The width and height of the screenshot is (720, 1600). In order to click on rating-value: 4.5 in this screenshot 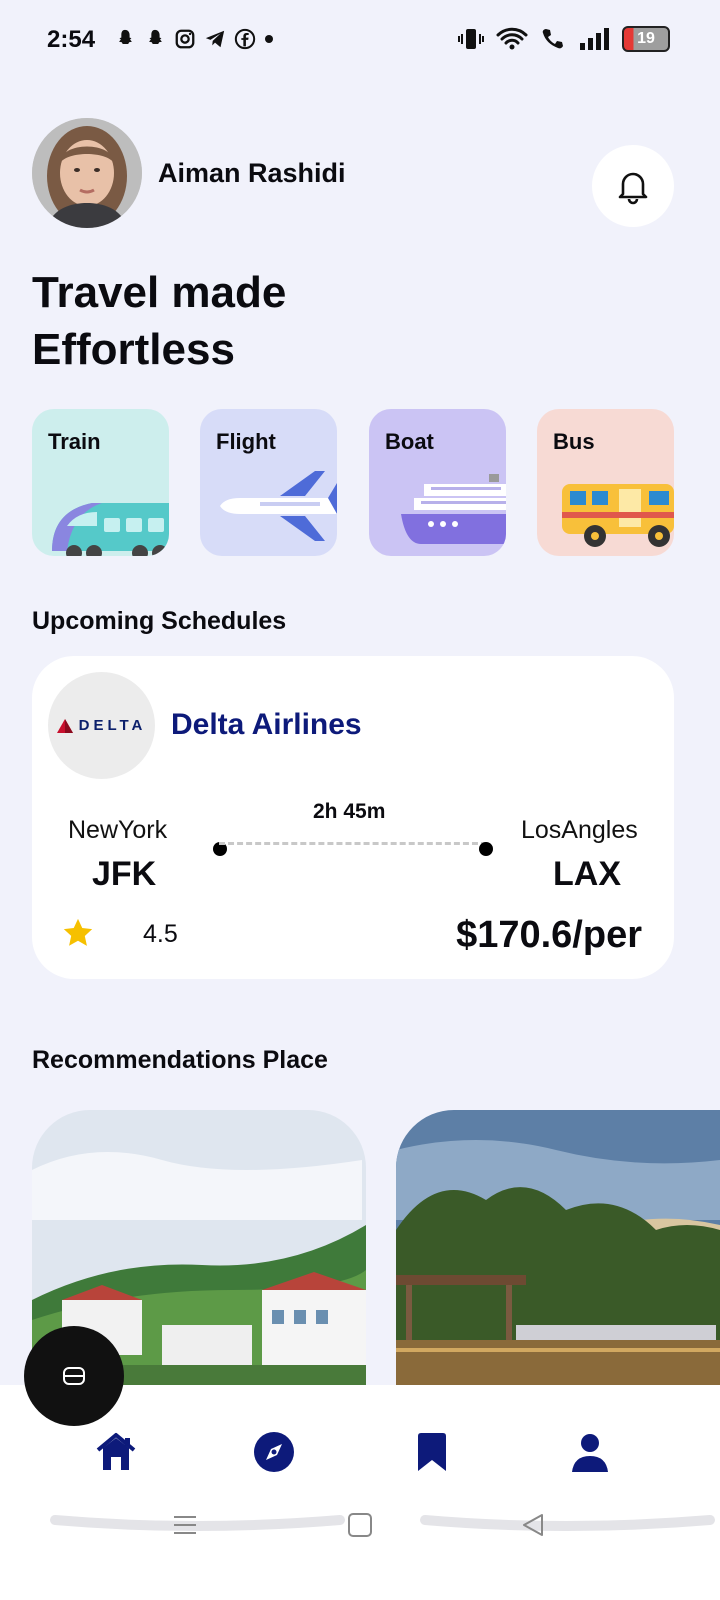, I will do `click(160, 934)`.